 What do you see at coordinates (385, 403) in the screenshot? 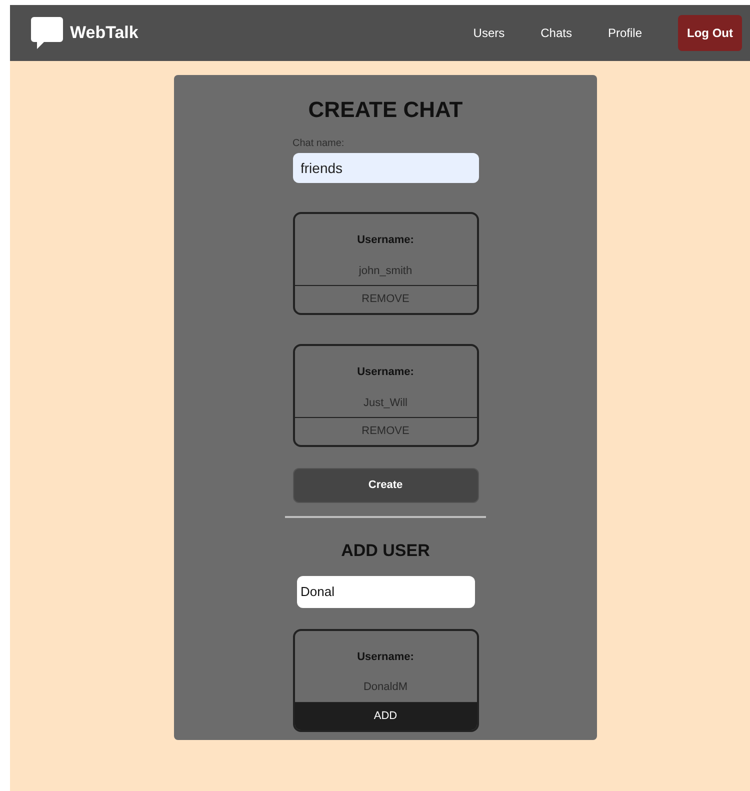
I see `username-value: Just_Will` at bounding box center [385, 403].